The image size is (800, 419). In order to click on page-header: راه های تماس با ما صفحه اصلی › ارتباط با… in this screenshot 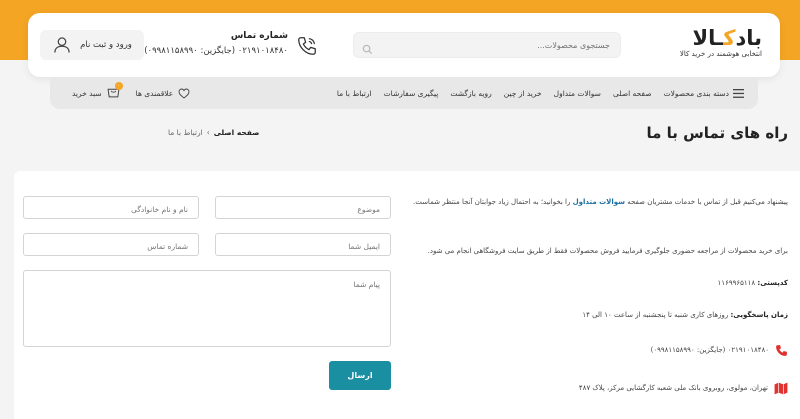, I will do `click(400, 135)`.